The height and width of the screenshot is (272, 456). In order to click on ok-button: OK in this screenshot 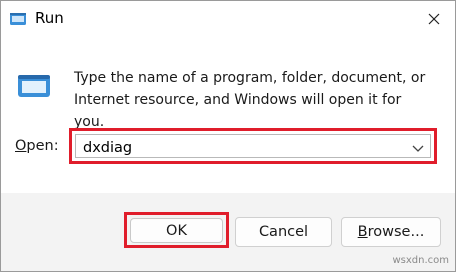, I will do `click(176, 230)`.